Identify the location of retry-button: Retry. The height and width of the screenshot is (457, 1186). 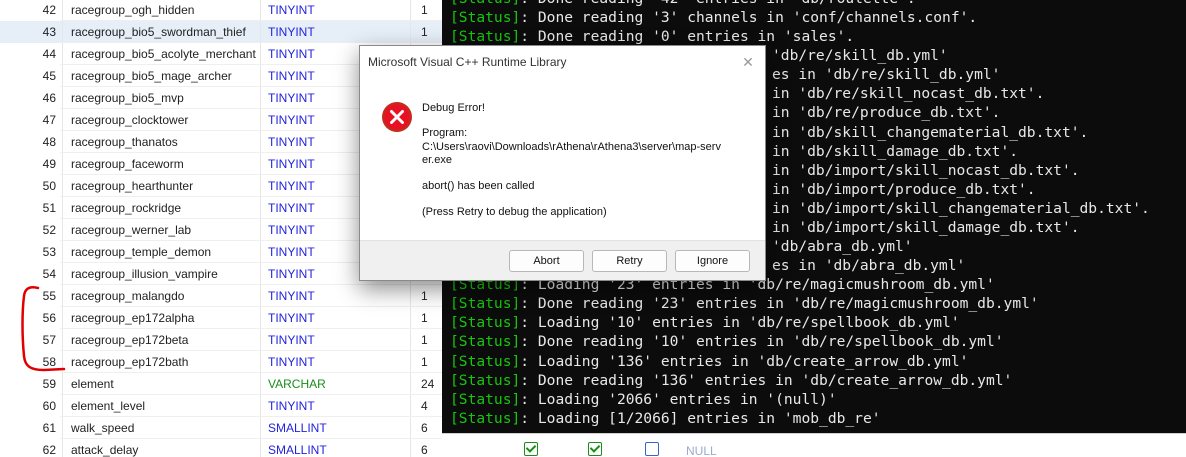
(629, 261).